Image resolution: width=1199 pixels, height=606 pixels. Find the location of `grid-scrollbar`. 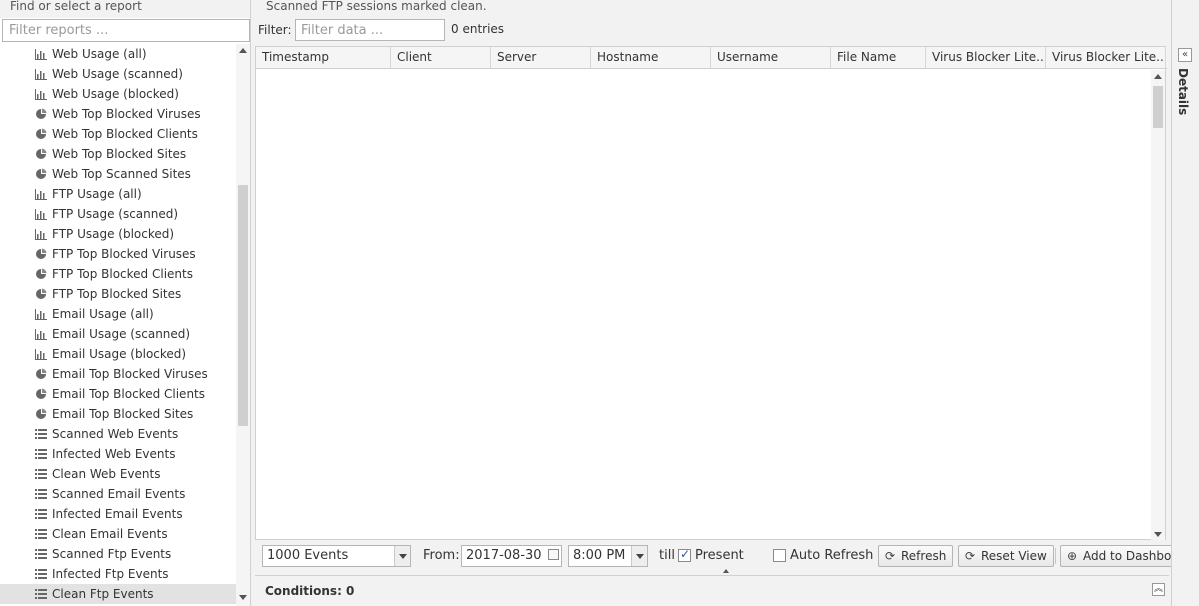

grid-scrollbar is located at coordinates (1158, 305).